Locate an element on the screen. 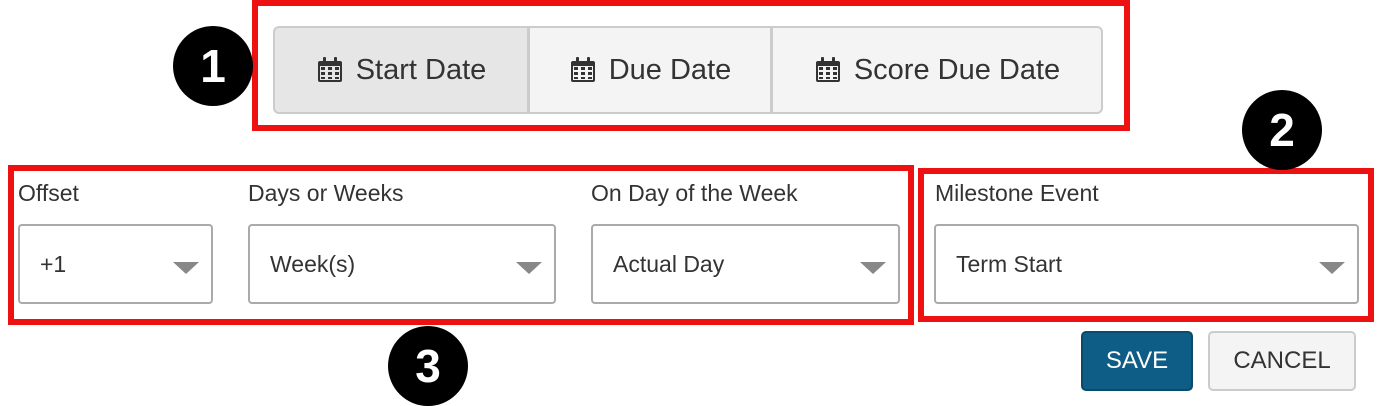  start-date-button: Start Date is located at coordinates (401, 70).